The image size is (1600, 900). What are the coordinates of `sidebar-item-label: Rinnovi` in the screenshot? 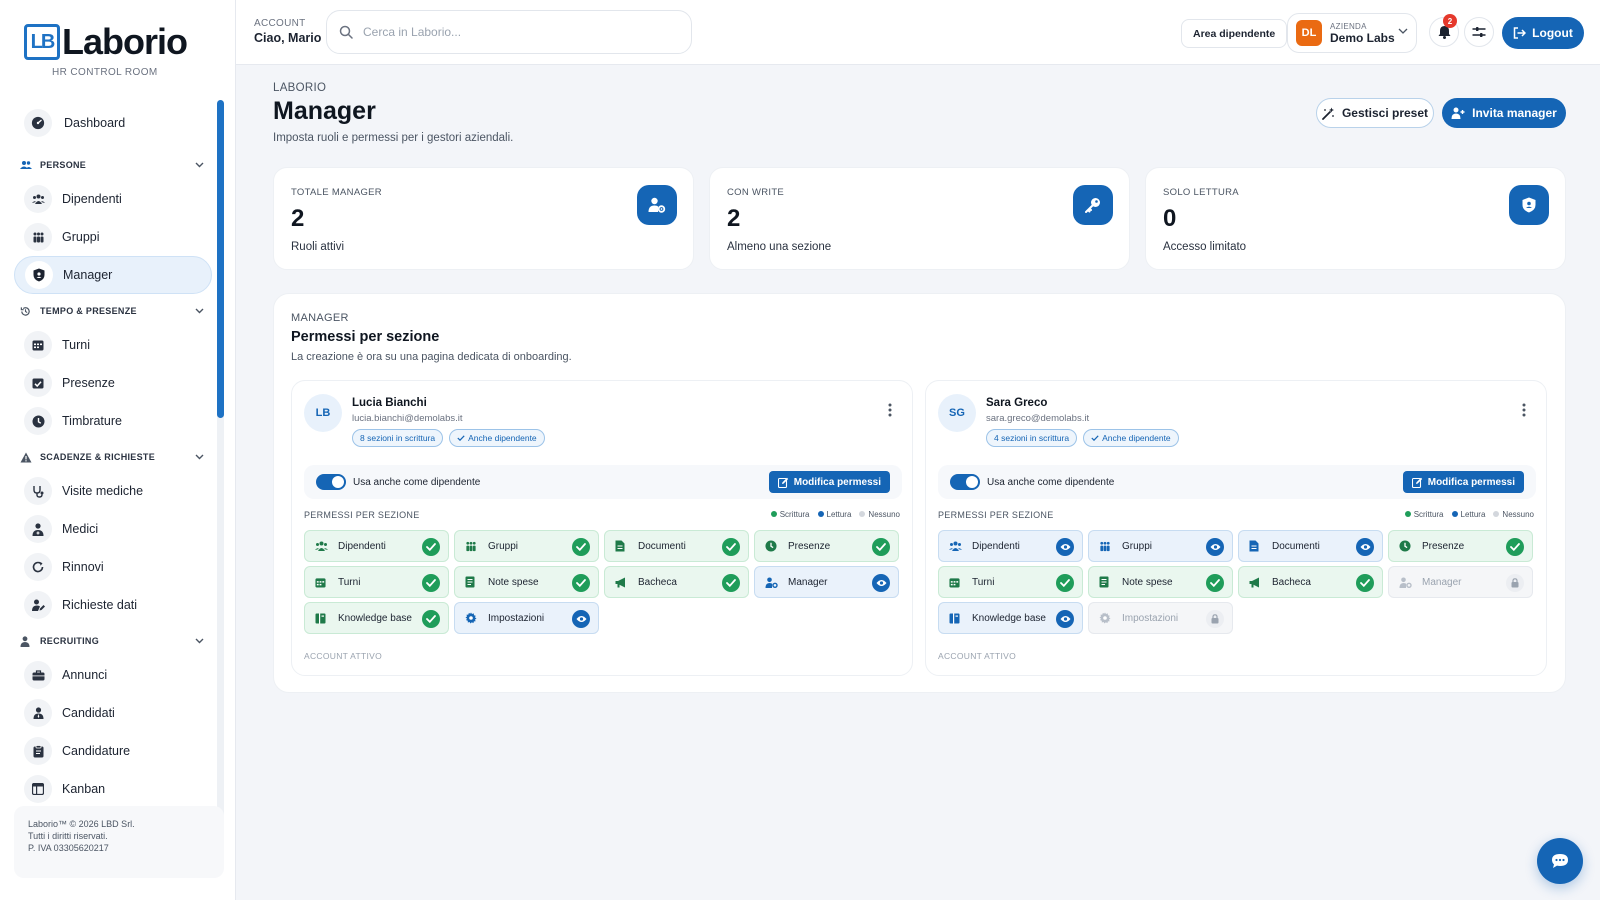 It's located at (83, 567).